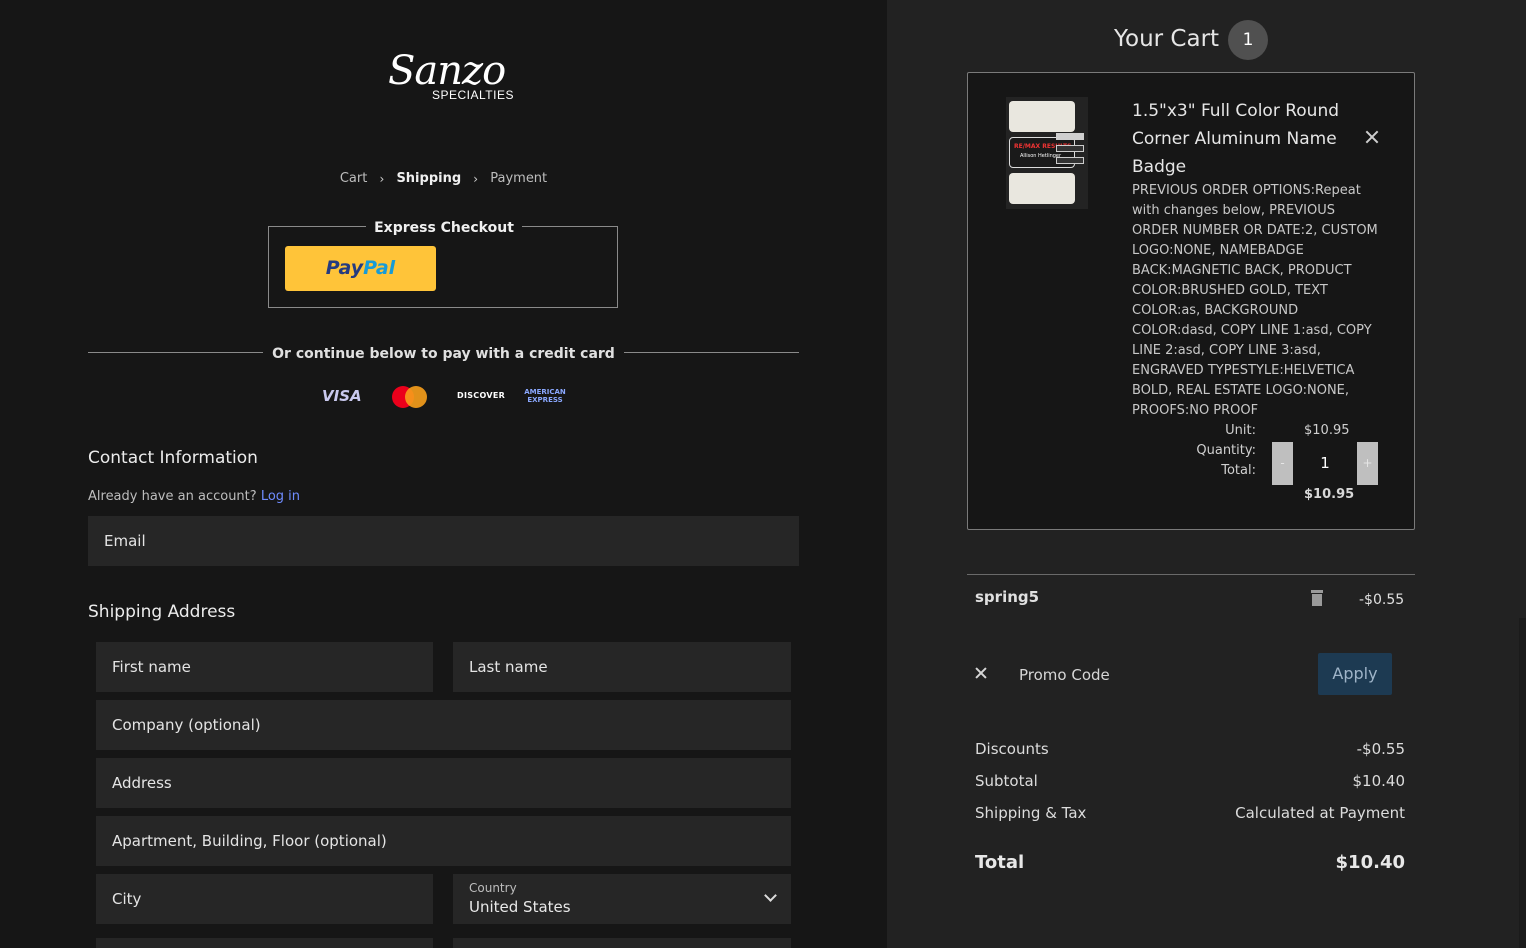  Describe the element at coordinates (1007, 597) in the screenshot. I see `applied-promo-code: spring5` at that location.